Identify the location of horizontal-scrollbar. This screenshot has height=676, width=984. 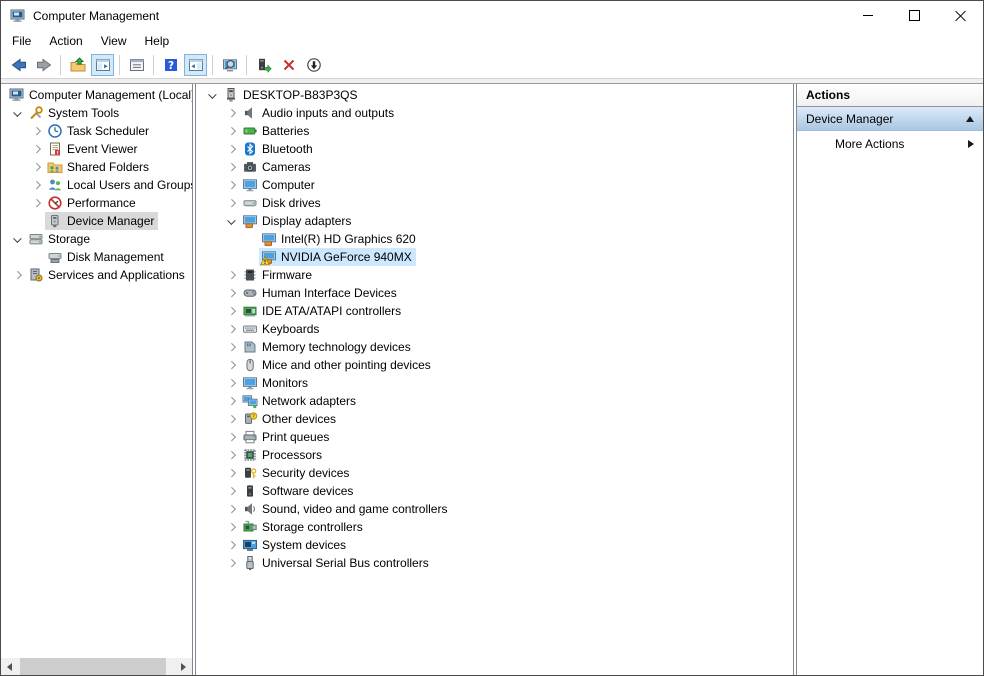
(96, 666).